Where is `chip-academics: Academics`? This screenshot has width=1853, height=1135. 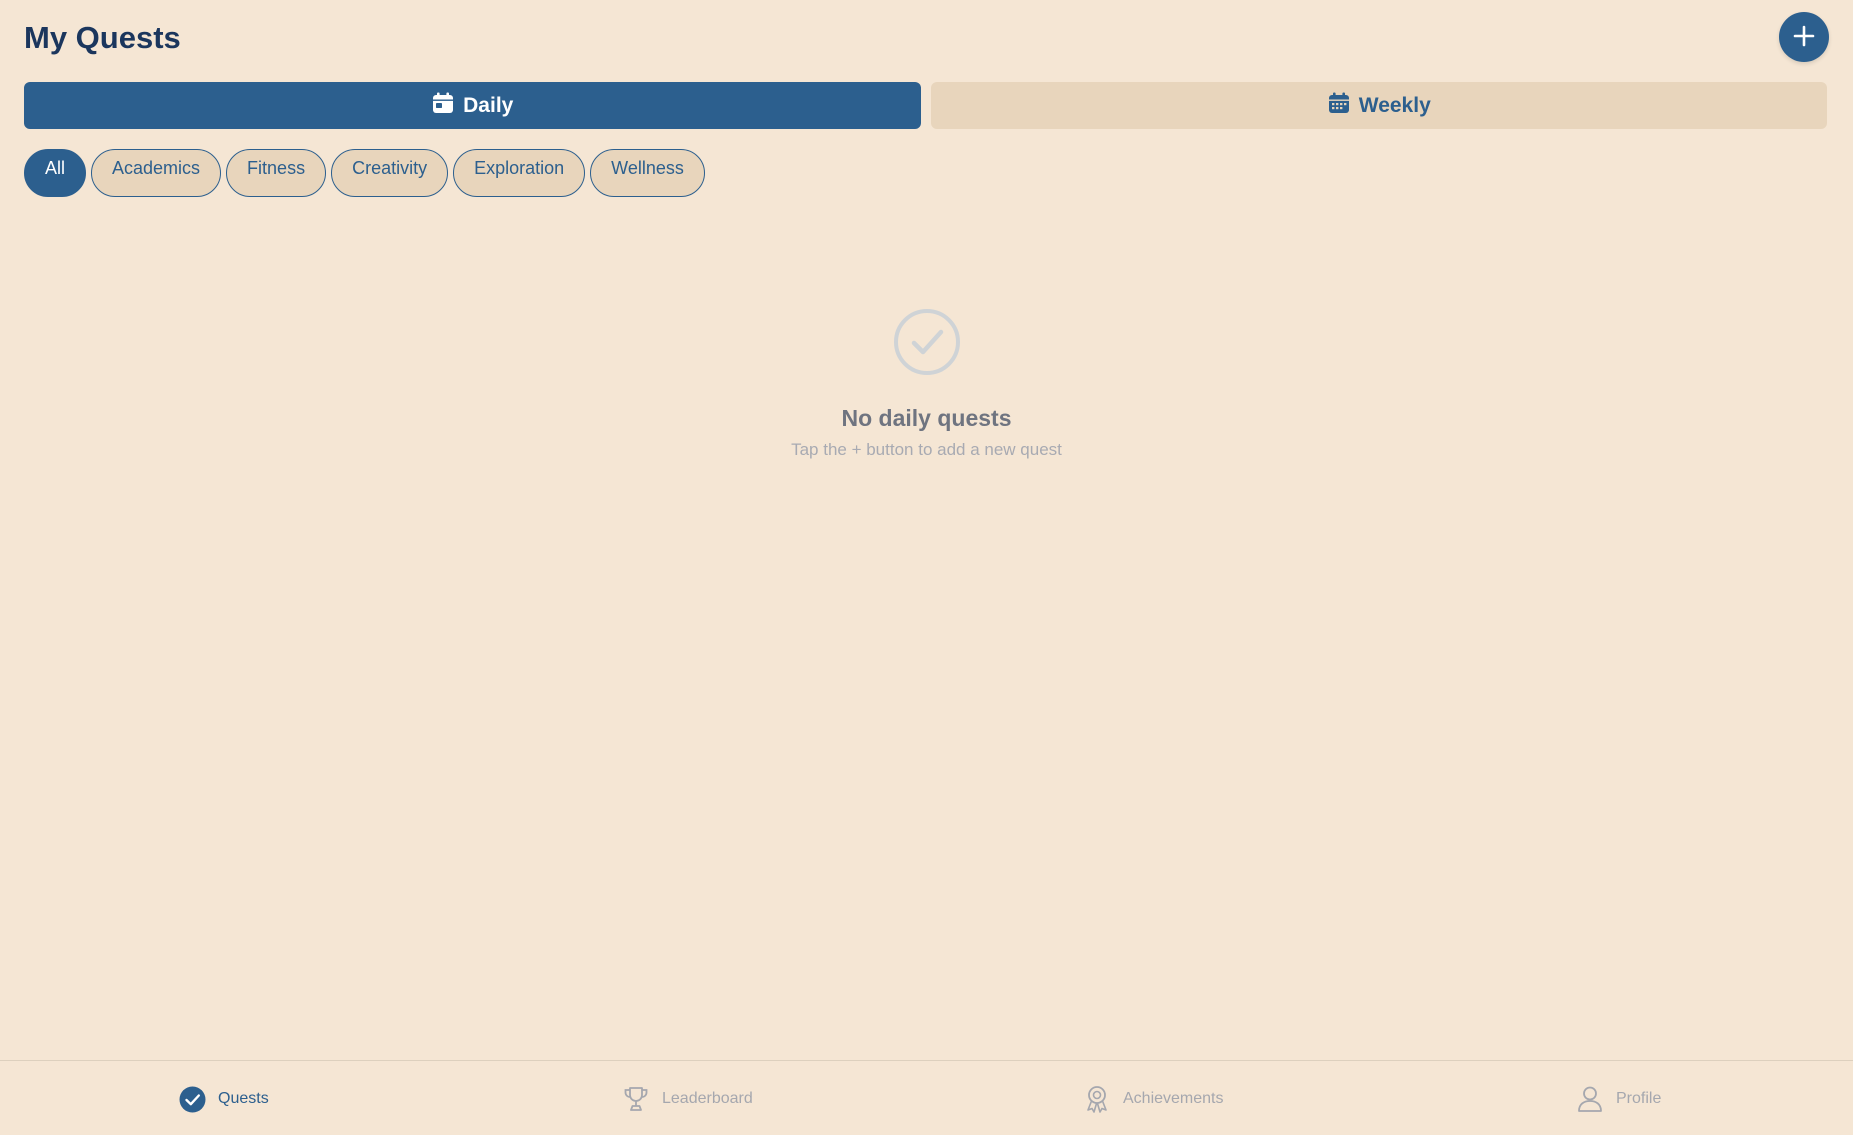
chip-academics: Academics is located at coordinates (156, 173).